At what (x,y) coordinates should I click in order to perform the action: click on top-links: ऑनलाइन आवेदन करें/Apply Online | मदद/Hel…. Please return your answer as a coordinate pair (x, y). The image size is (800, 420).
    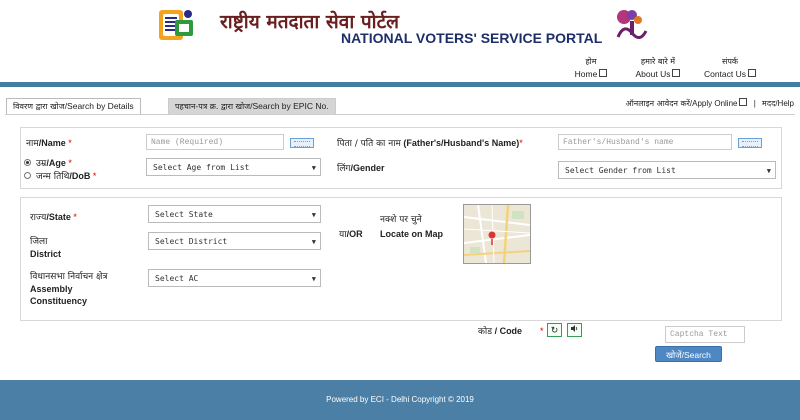
    Looking at the image, I should click on (710, 103).